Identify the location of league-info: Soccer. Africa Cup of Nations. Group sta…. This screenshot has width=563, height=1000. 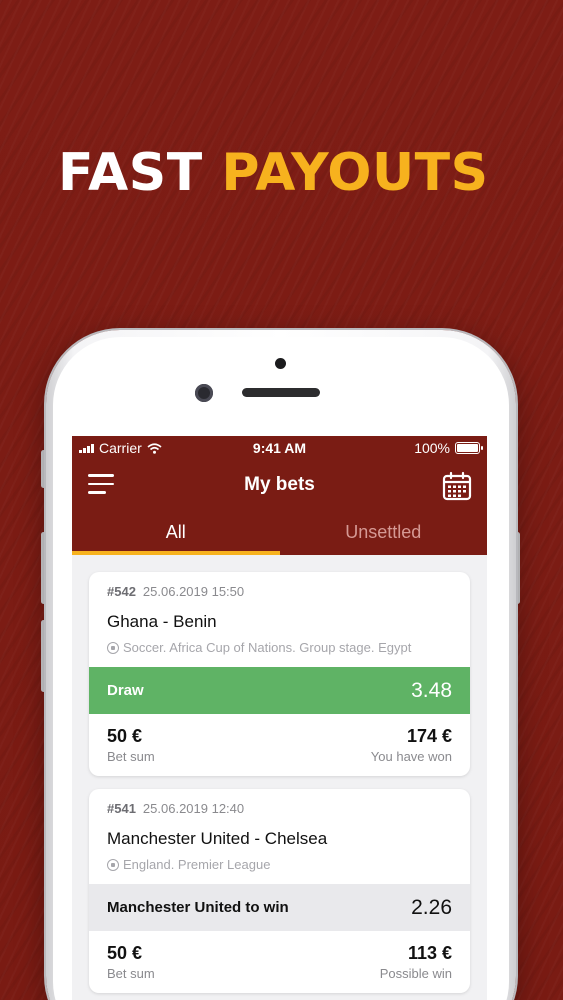
(279, 647).